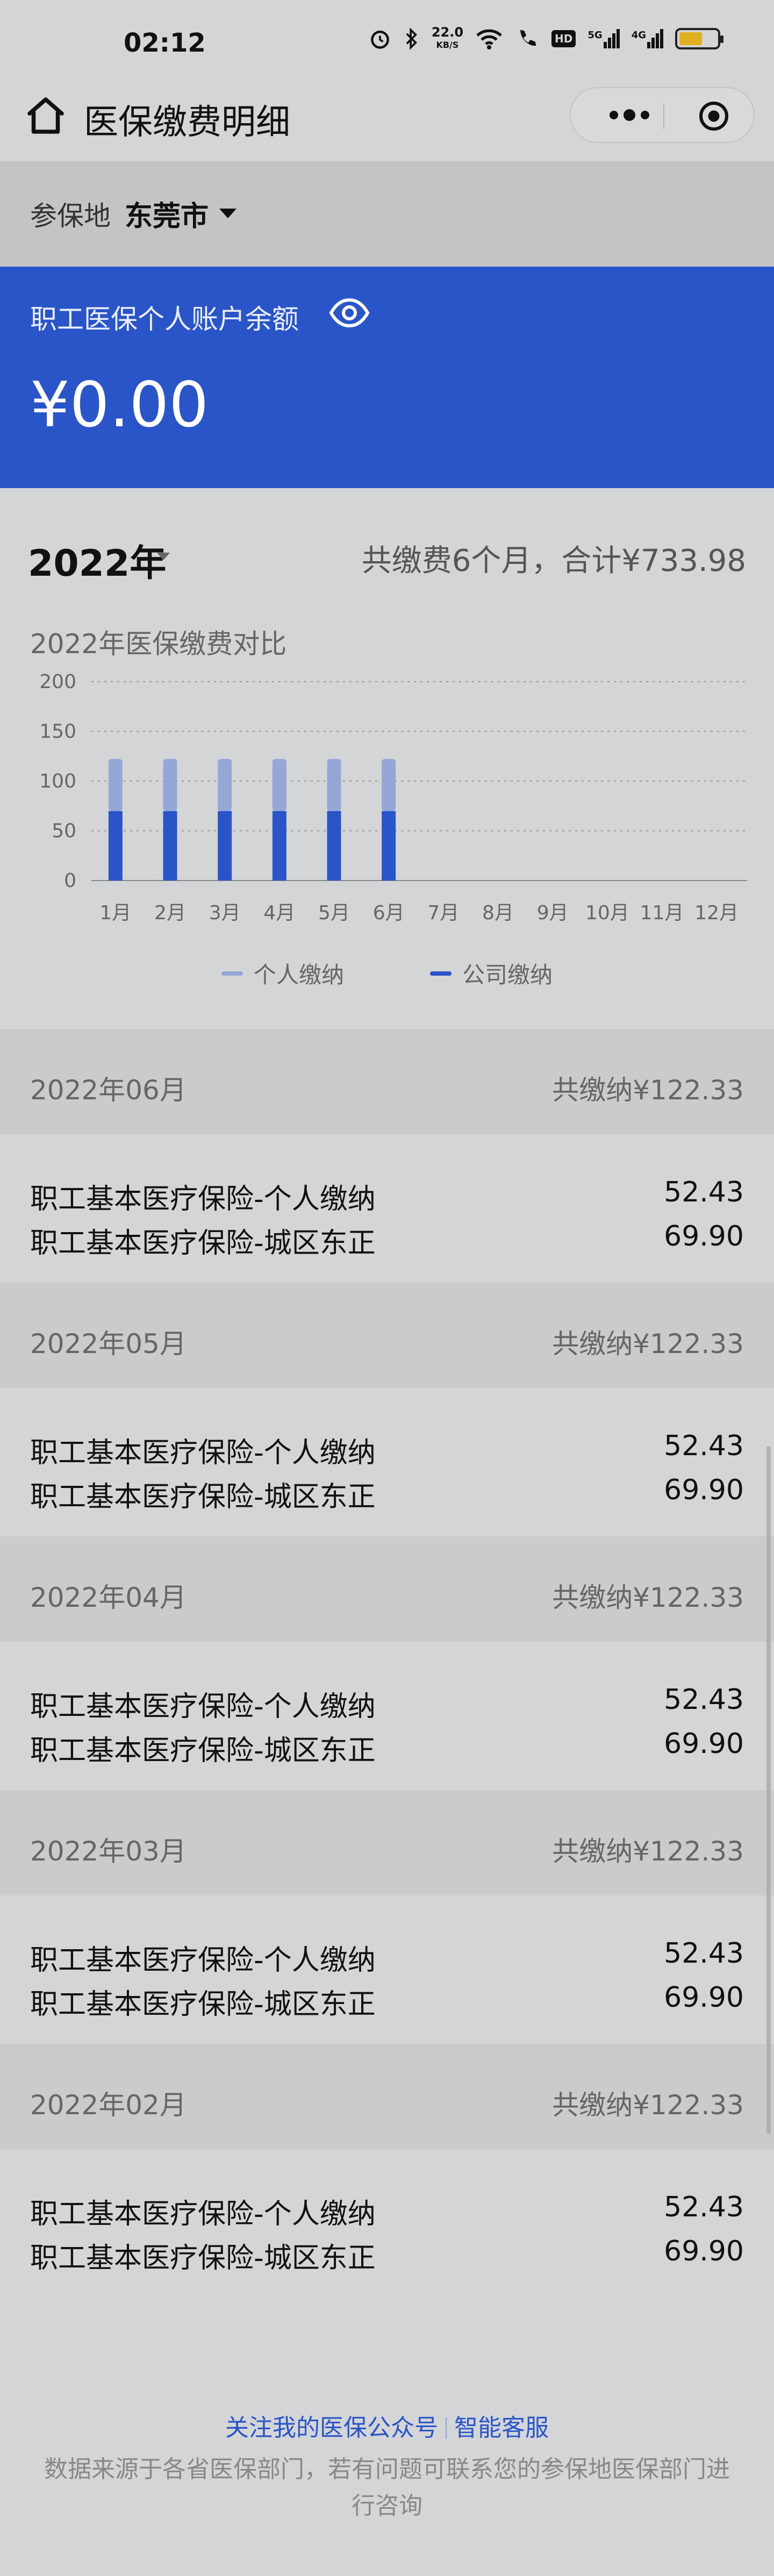  I want to click on close-target-icon, so click(714, 116).